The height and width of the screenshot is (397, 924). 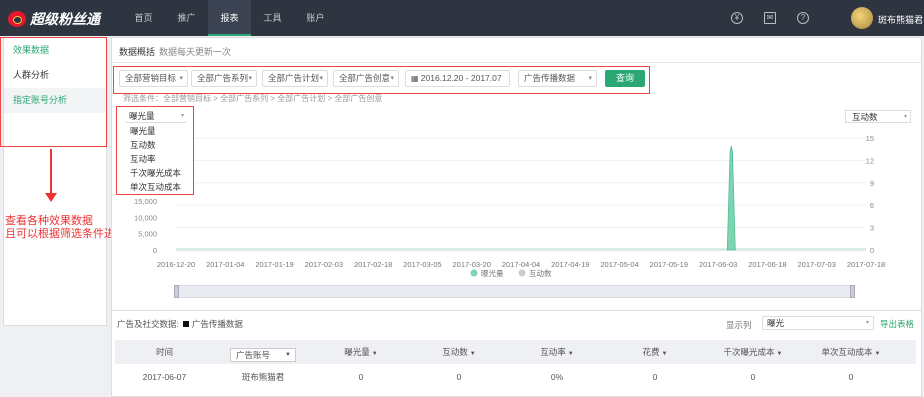 I want to click on y-right-tick-label: 12, so click(x=870, y=160).